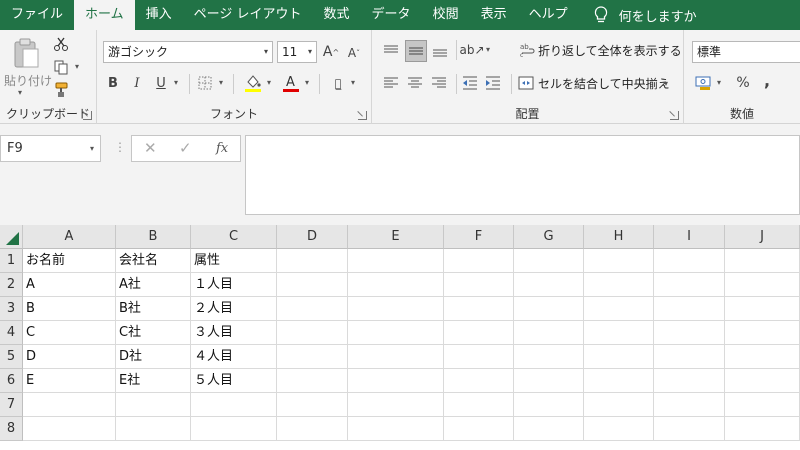 Image resolution: width=800 pixels, height=450 pixels. Describe the element at coordinates (353, 82) in the screenshot. I see `phonetic-dropdown-icon: ▾` at that location.